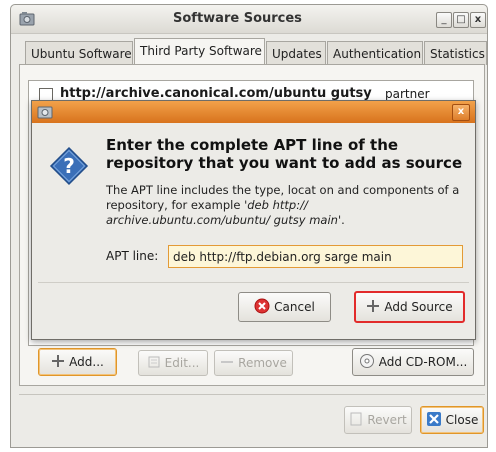 This screenshot has height=452, width=496. What do you see at coordinates (478, 20) in the screenshot?
I see `close-window-button: x` at bounding box center [478, 20].